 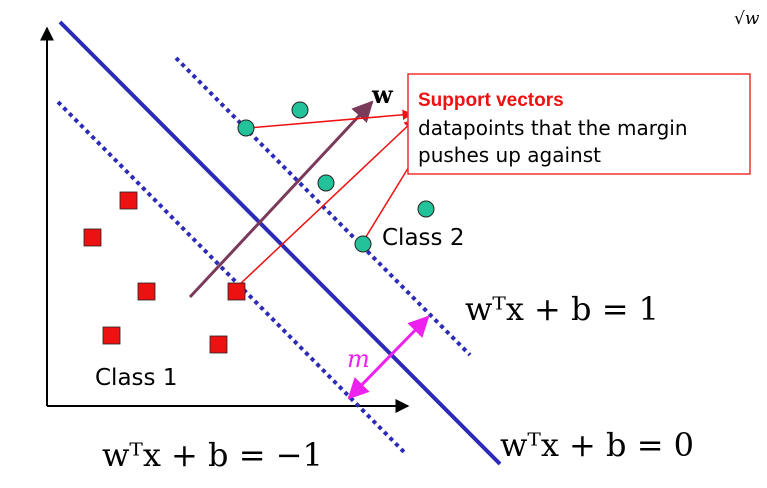 What do you see at coordinates (747, 19) in the screenshot?
I see `corner-fragment: √w` at bounding box center [747, 19].